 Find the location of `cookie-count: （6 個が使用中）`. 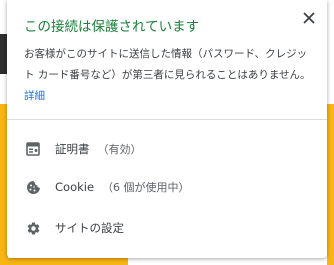

cookie-count: （6 個が使用中） is located at coordinates (146, 187).